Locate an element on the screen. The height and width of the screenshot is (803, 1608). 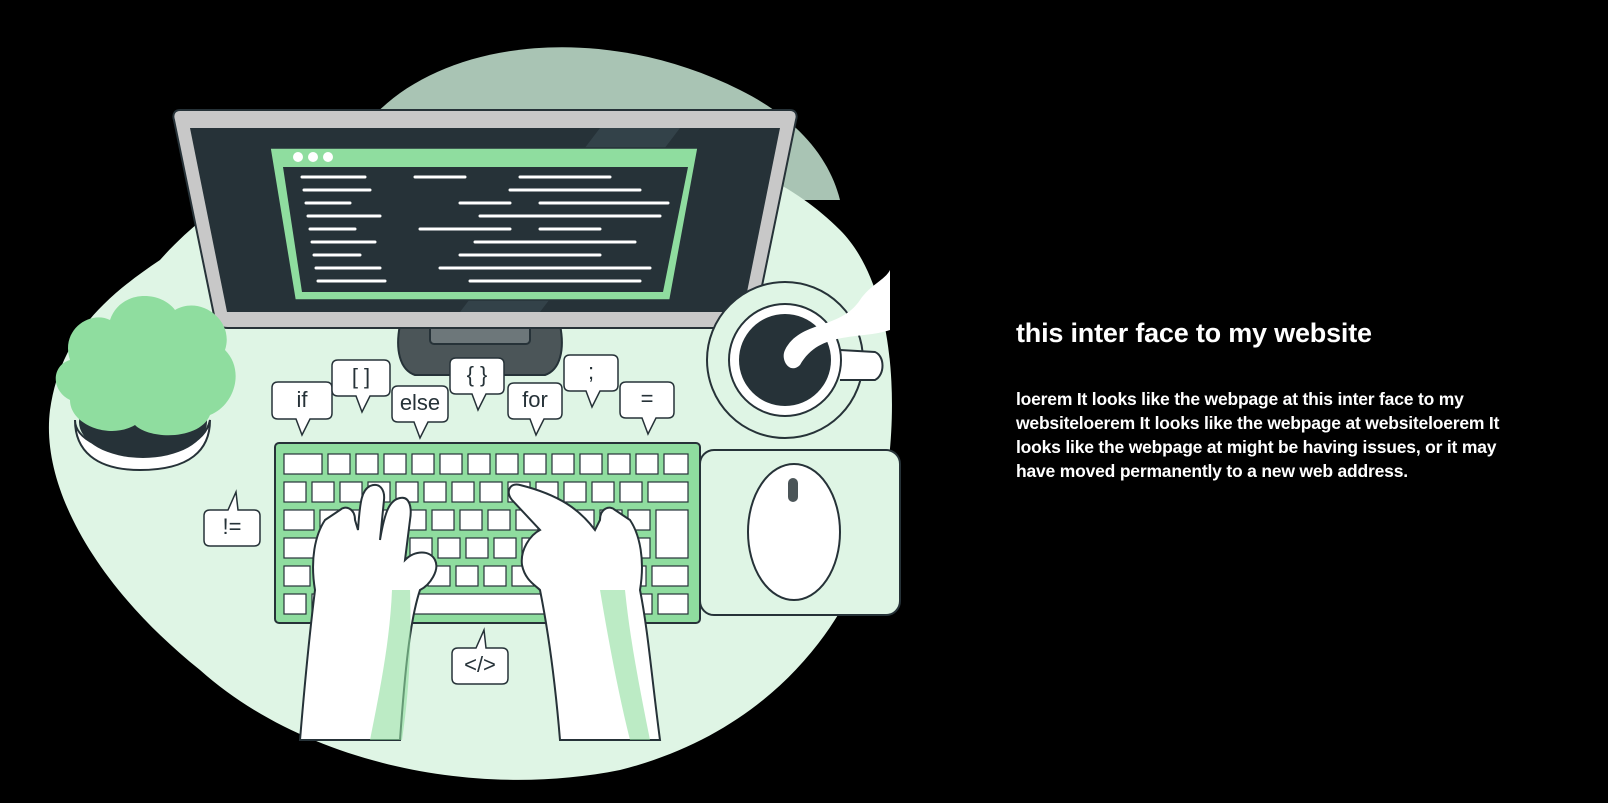
bubble-label: { } is located at coordinates (477, 374).